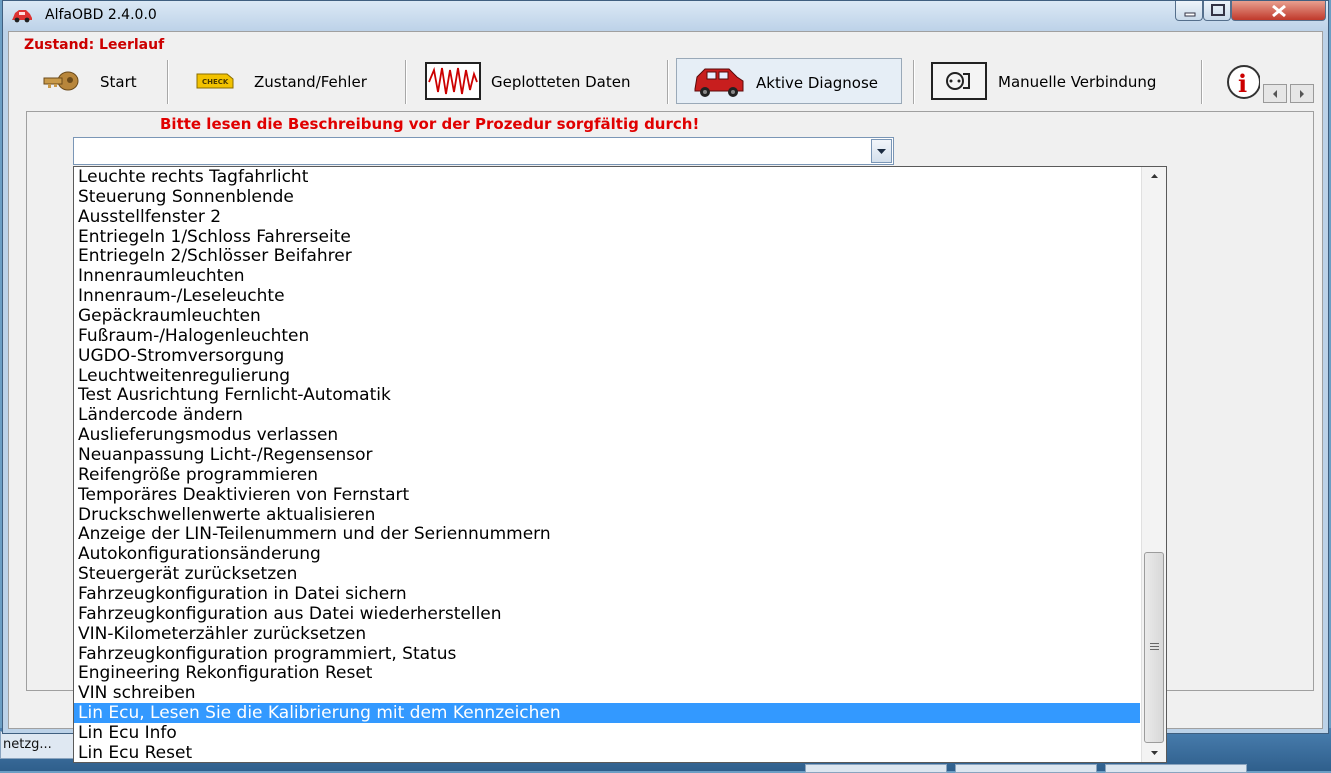 The height and width of the screenshot is (773, 1331). I want to click on close-button, so click(1278, 11).